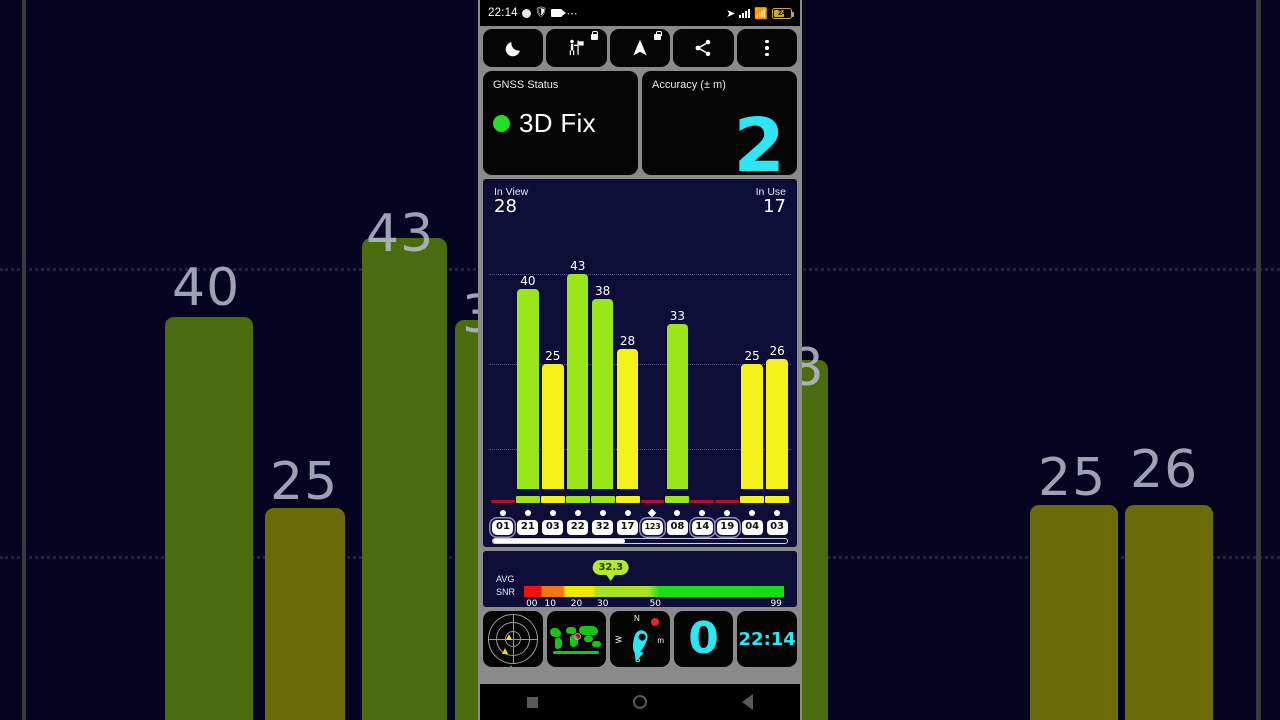 The height and width of the screenshot is (720, 1280). I want to click on bottom-toolbar: N S W m 0 22:14, so click(640, 641).